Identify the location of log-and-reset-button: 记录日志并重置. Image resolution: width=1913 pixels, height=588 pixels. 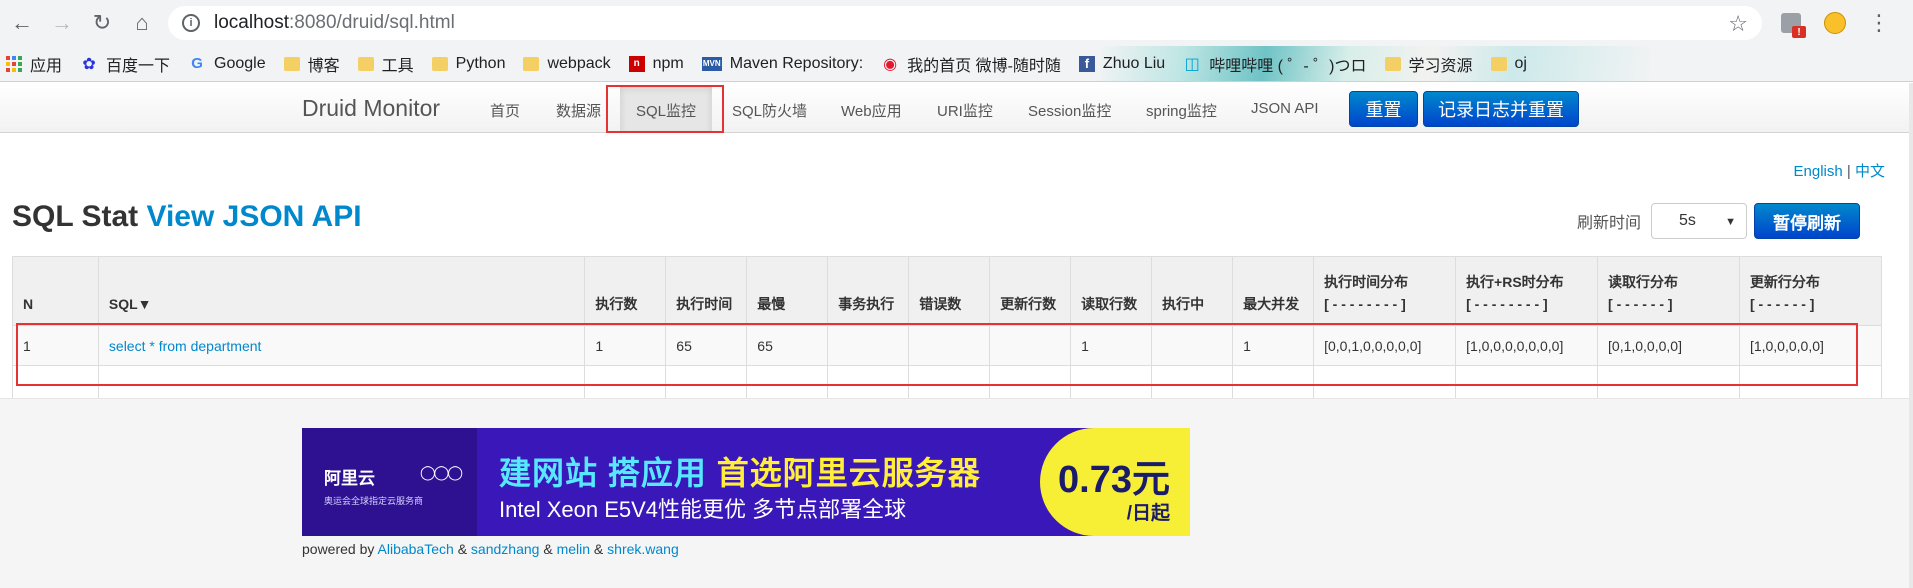
(1501, 109).